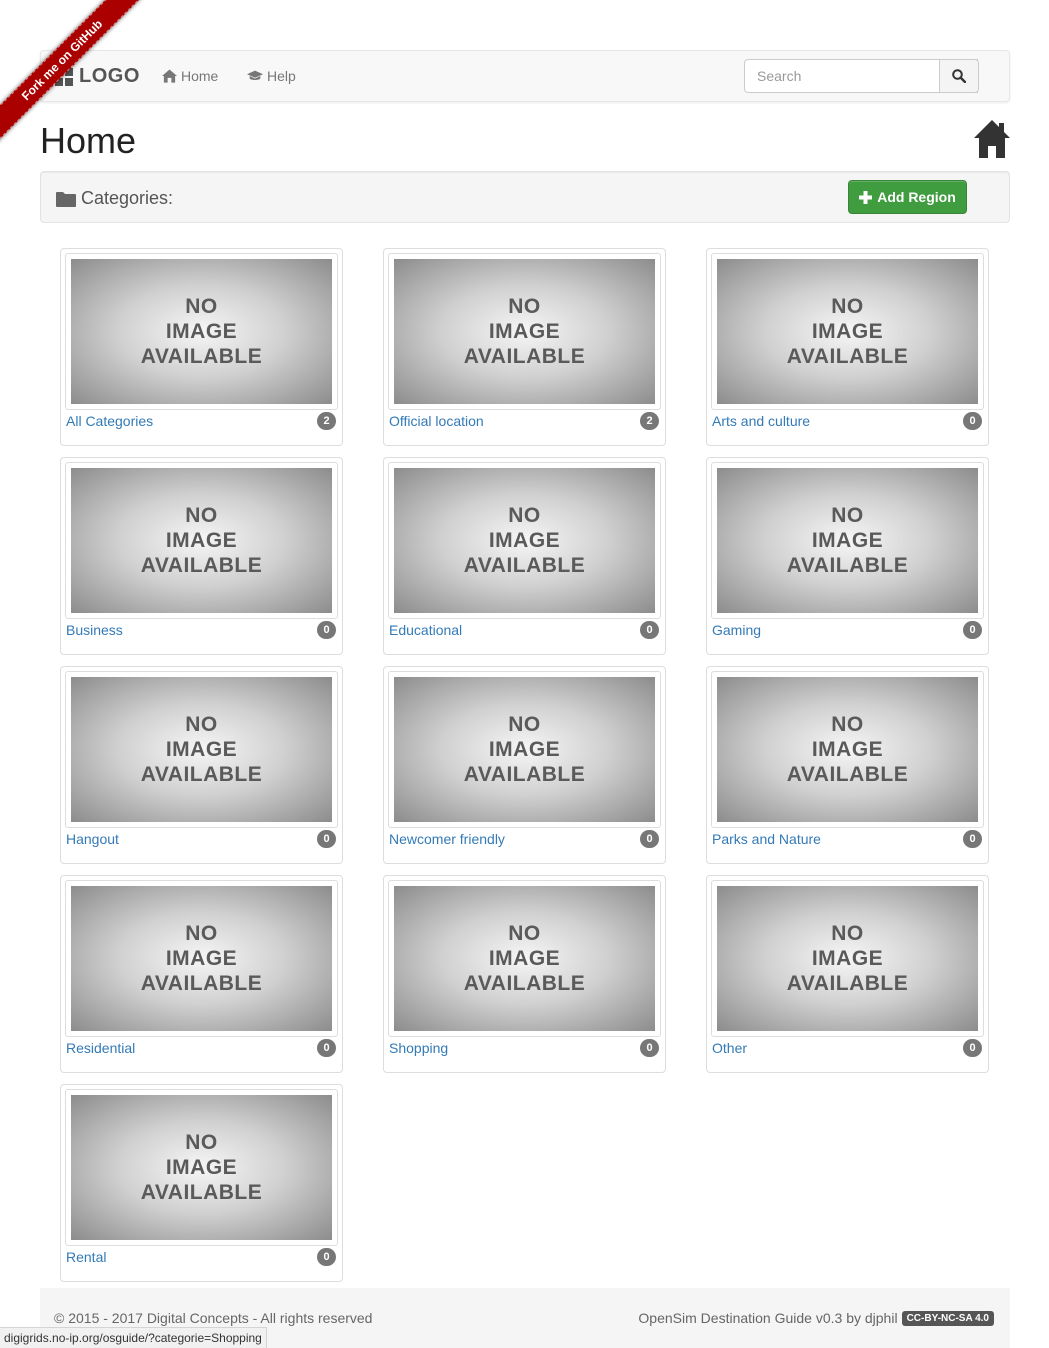 This screenshot has height=1348, width=1049. I want to click on category-caption: Gaming 0, so click(847, 630).